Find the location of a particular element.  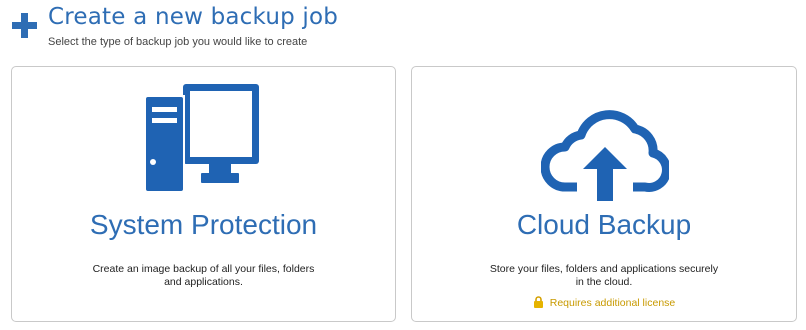

license-notice: Requires additional license is located at coordinates (604, 302).